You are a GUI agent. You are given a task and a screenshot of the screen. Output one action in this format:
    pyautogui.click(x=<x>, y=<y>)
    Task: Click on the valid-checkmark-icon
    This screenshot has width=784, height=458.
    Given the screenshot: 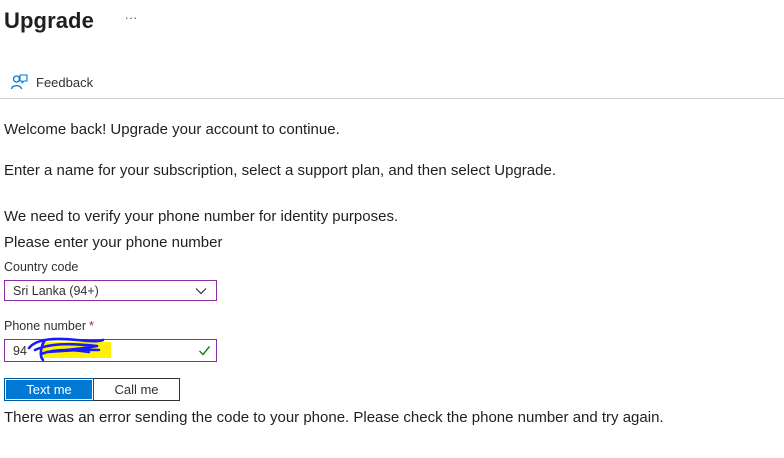 What is the action you would take?
    pyautogui.click(x=205, y=351)
    